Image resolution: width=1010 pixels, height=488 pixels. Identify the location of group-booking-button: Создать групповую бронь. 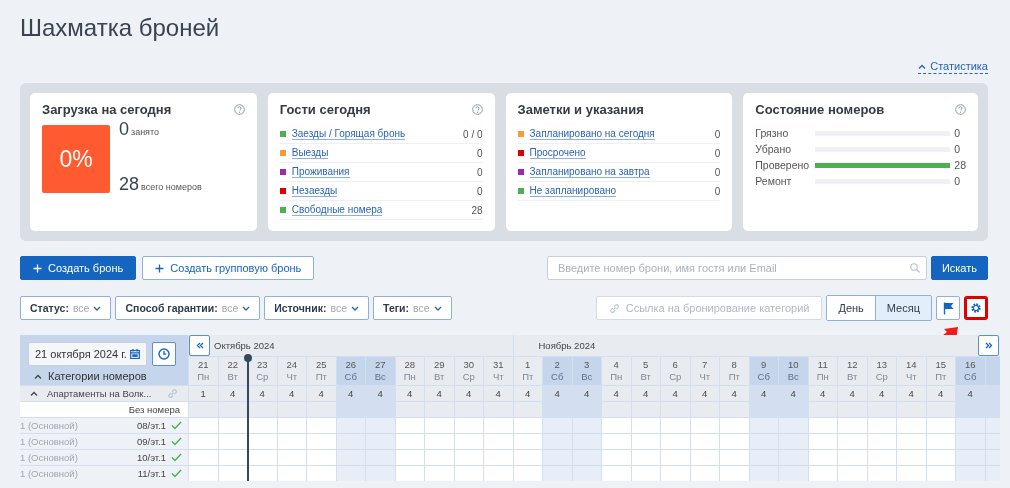
(228, 268).